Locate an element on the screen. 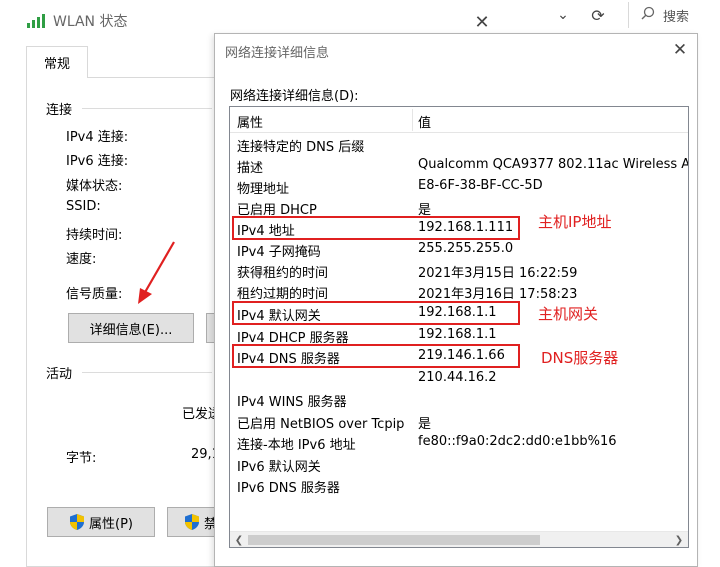 Image resolution: width=720 pixels, height=567 pixels. property-cell: IPv6 DNS 服务器 is located at coordinates (288, 488).